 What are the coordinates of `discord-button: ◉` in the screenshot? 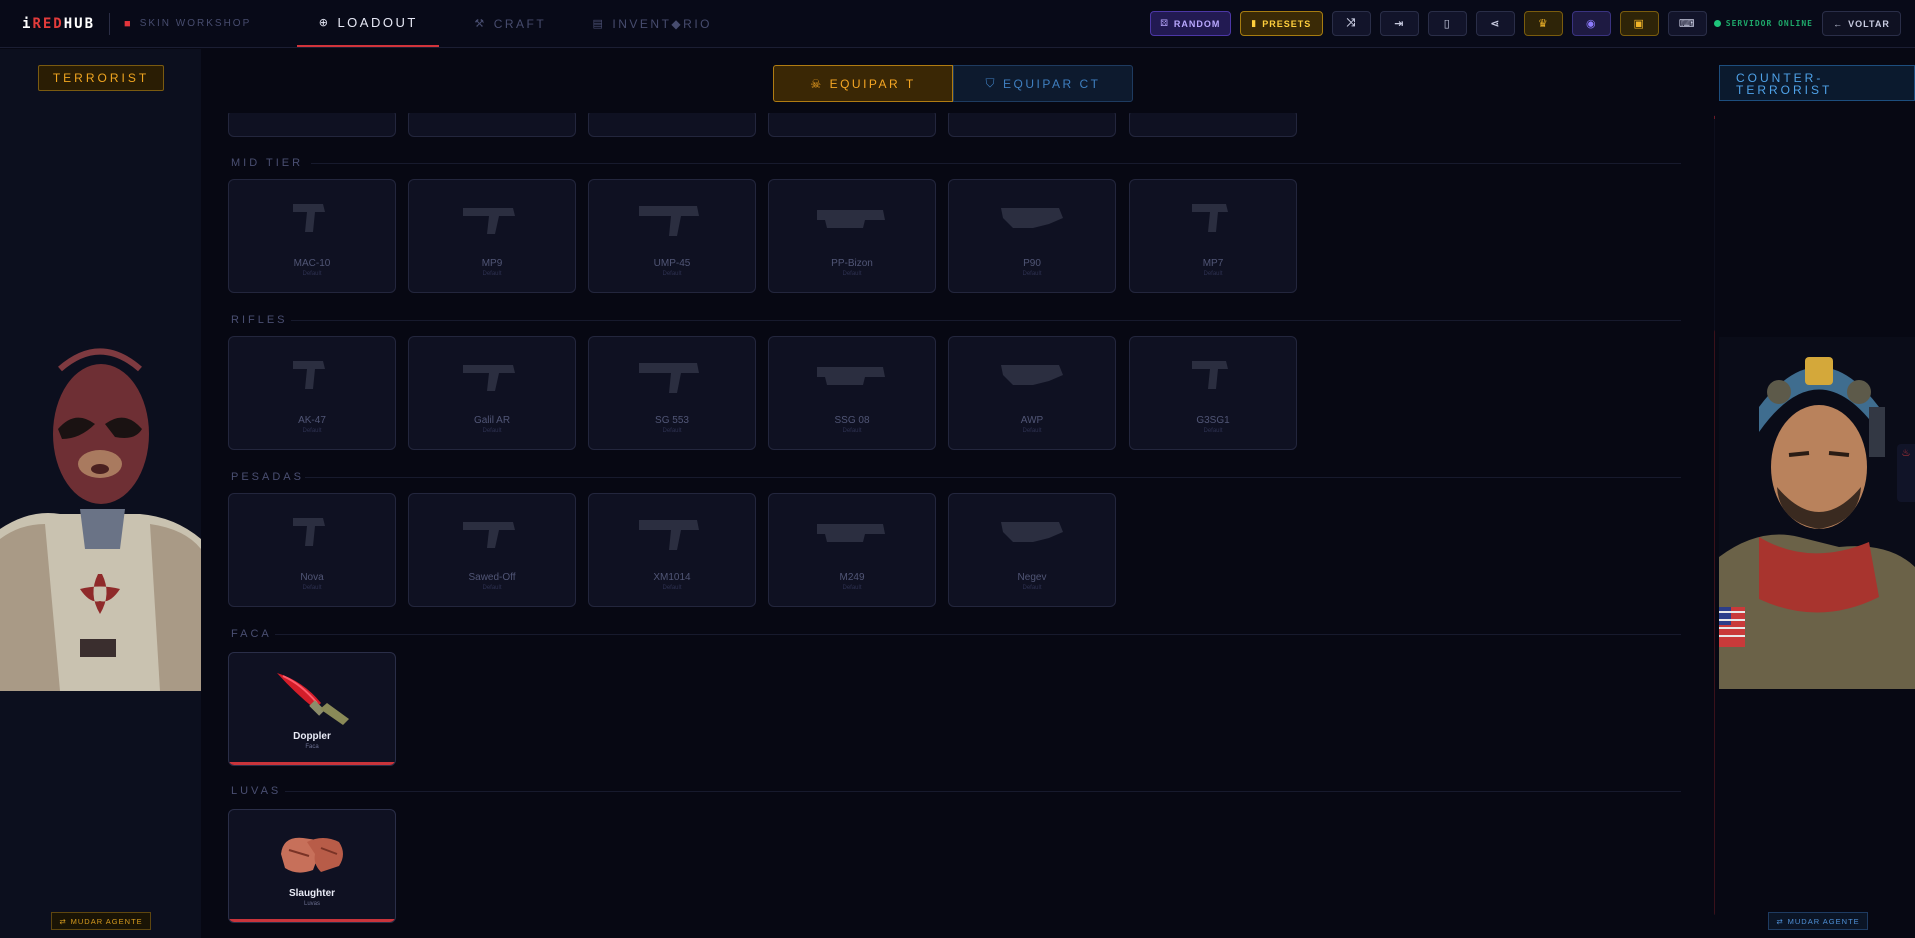 It's located at (1591, 23).